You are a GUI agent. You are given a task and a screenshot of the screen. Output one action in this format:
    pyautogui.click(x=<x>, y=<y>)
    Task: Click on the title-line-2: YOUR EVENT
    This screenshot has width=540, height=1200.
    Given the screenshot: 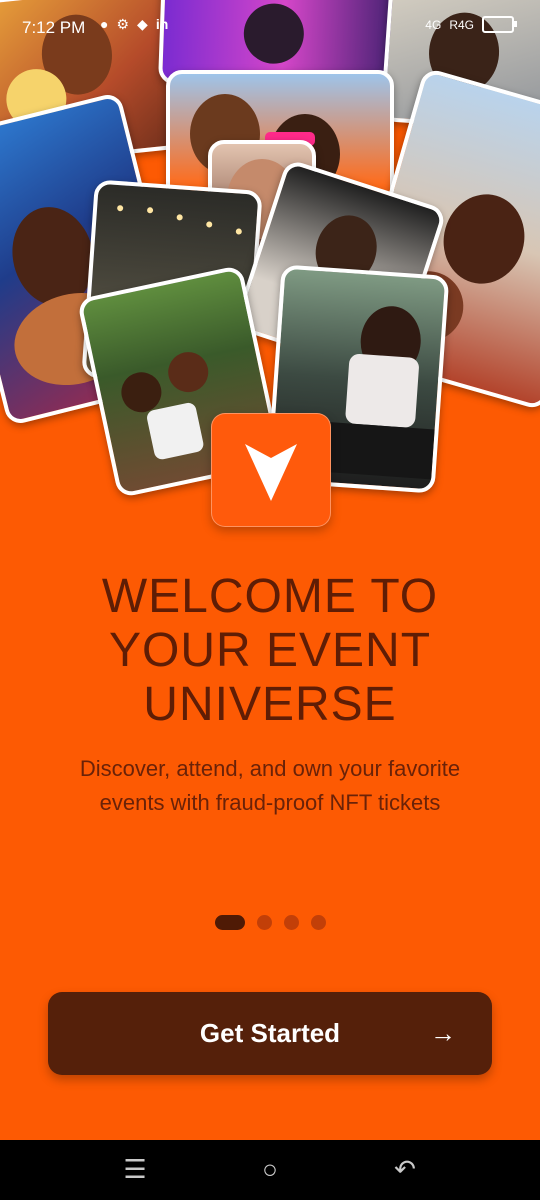 What is the action you would take?
    pyautogui.click(x=270, y=650)
    